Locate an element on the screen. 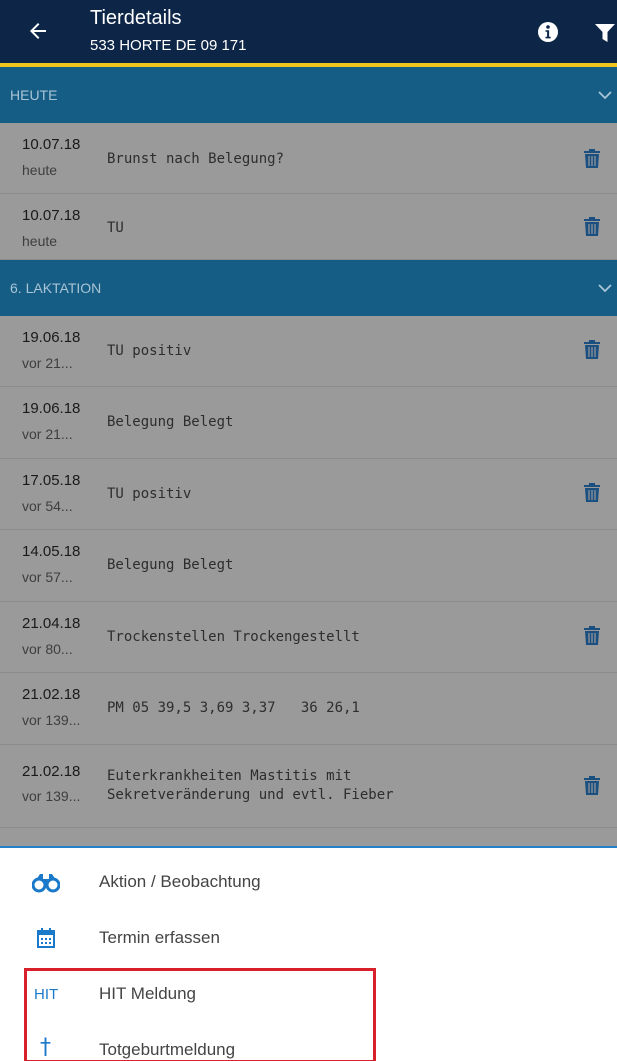 The image size is (617, 1061). highlight-box is located at coordinates (200, 1014).